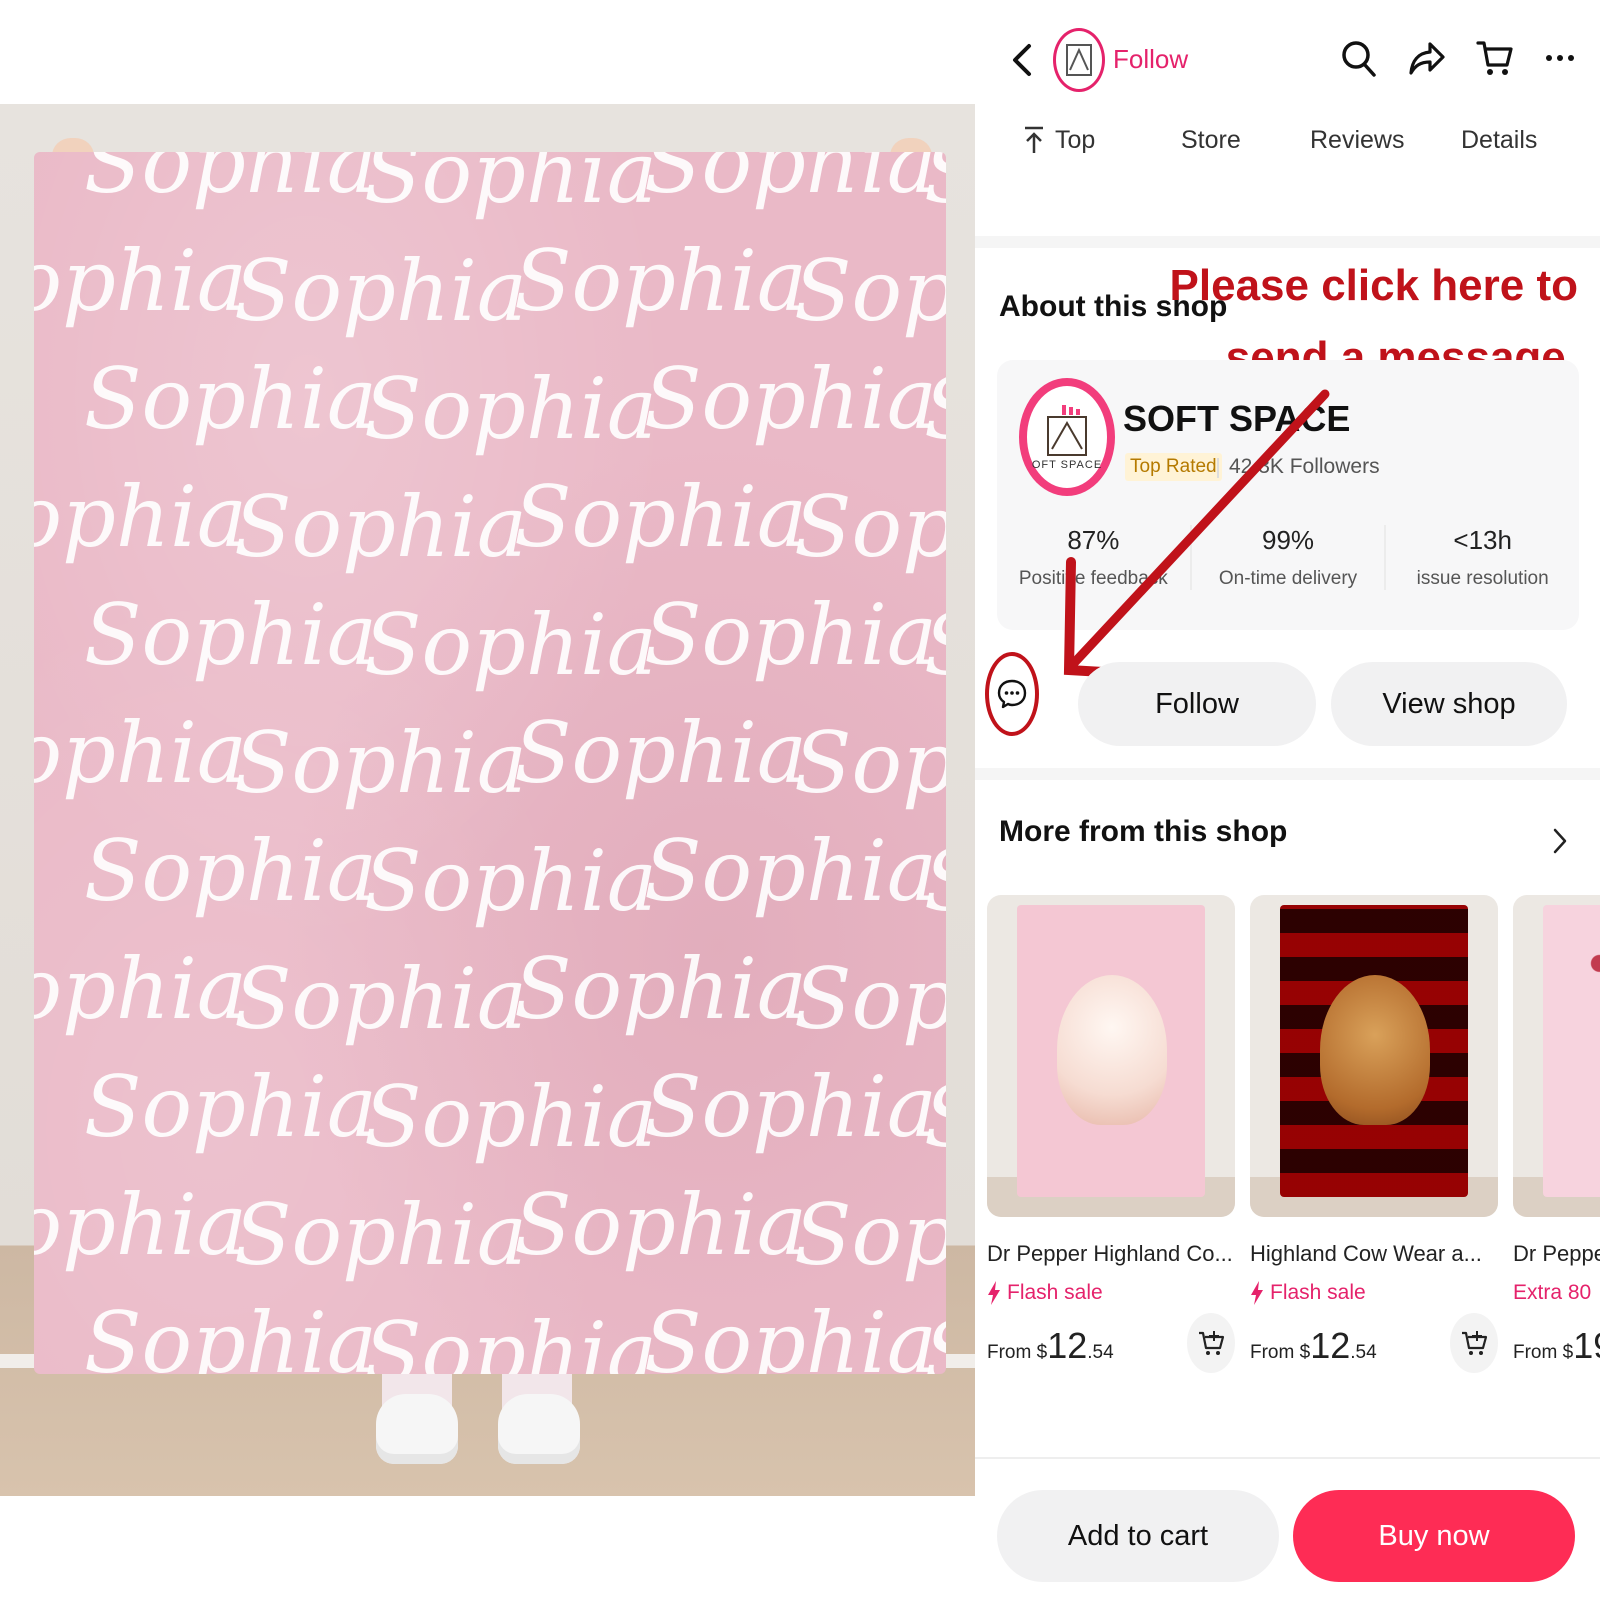 The height and width of the screenshot is (1600, 1600). Describe the element at coordinates (1287, 1458) in the screenshot. I see `bottom-bar-divider` at that location.